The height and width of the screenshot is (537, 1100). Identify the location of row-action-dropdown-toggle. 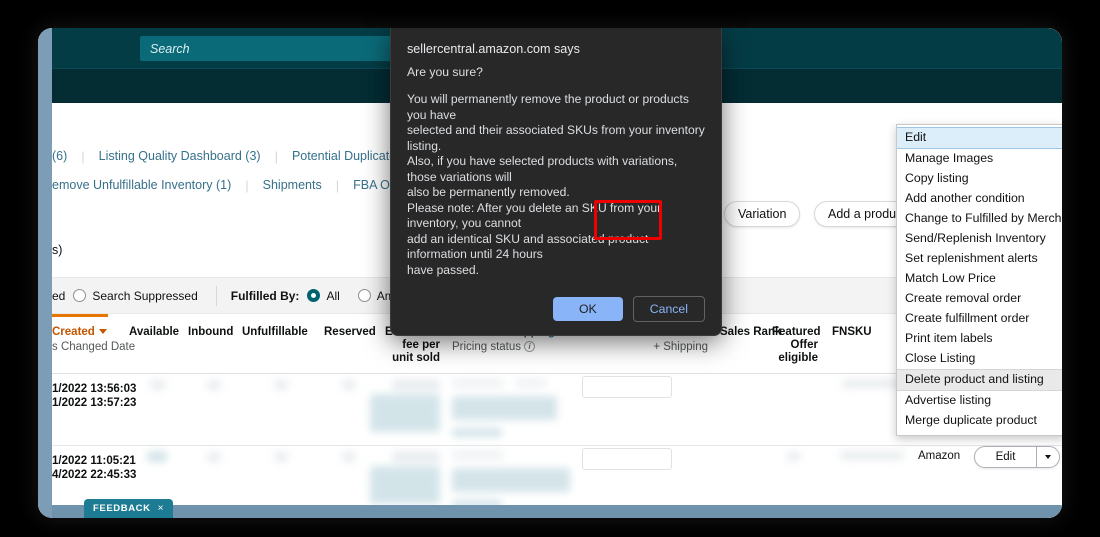
(1048, 457).